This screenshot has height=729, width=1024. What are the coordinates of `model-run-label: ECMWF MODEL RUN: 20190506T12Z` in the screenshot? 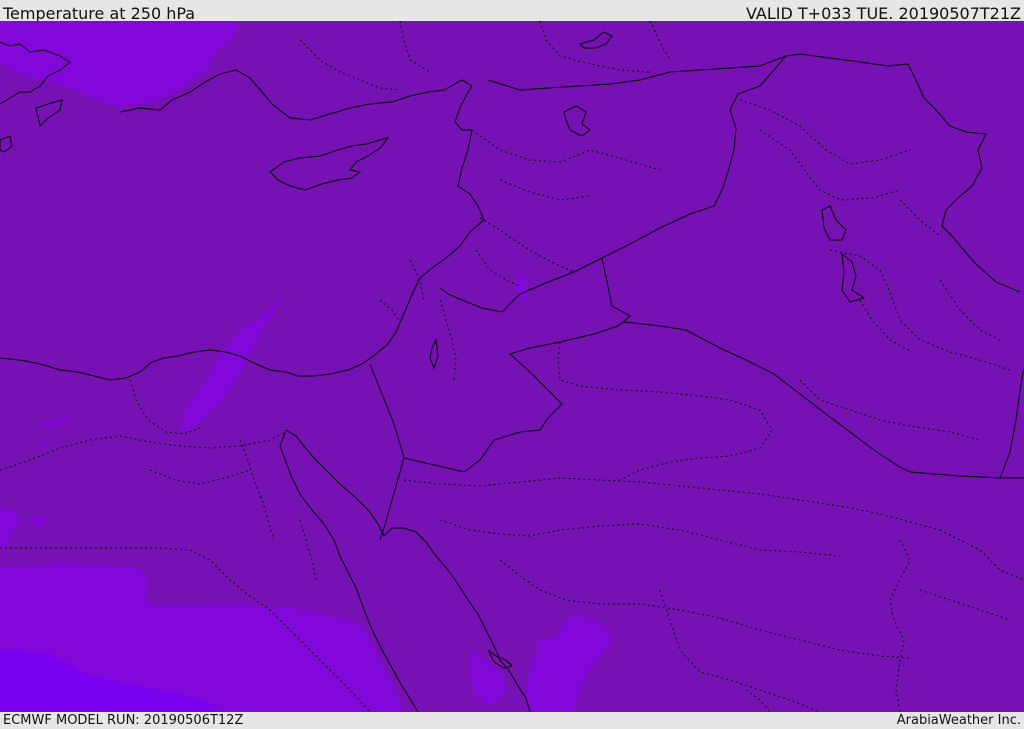 It's located at (123, 720).